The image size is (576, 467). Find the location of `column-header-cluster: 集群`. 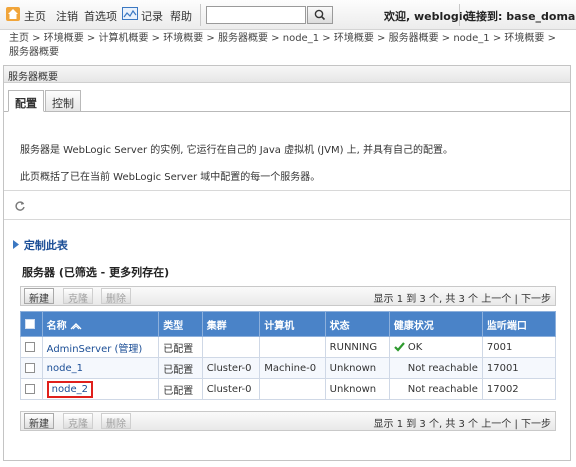

column-header-cluster: 集群 is located at coordinates (231, 324).